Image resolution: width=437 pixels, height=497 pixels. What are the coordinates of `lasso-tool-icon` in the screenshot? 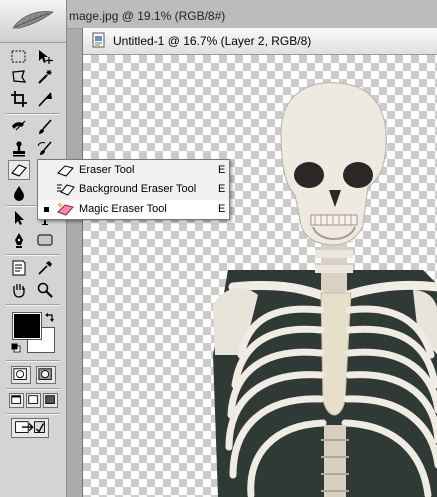 It's located at (19, 77).